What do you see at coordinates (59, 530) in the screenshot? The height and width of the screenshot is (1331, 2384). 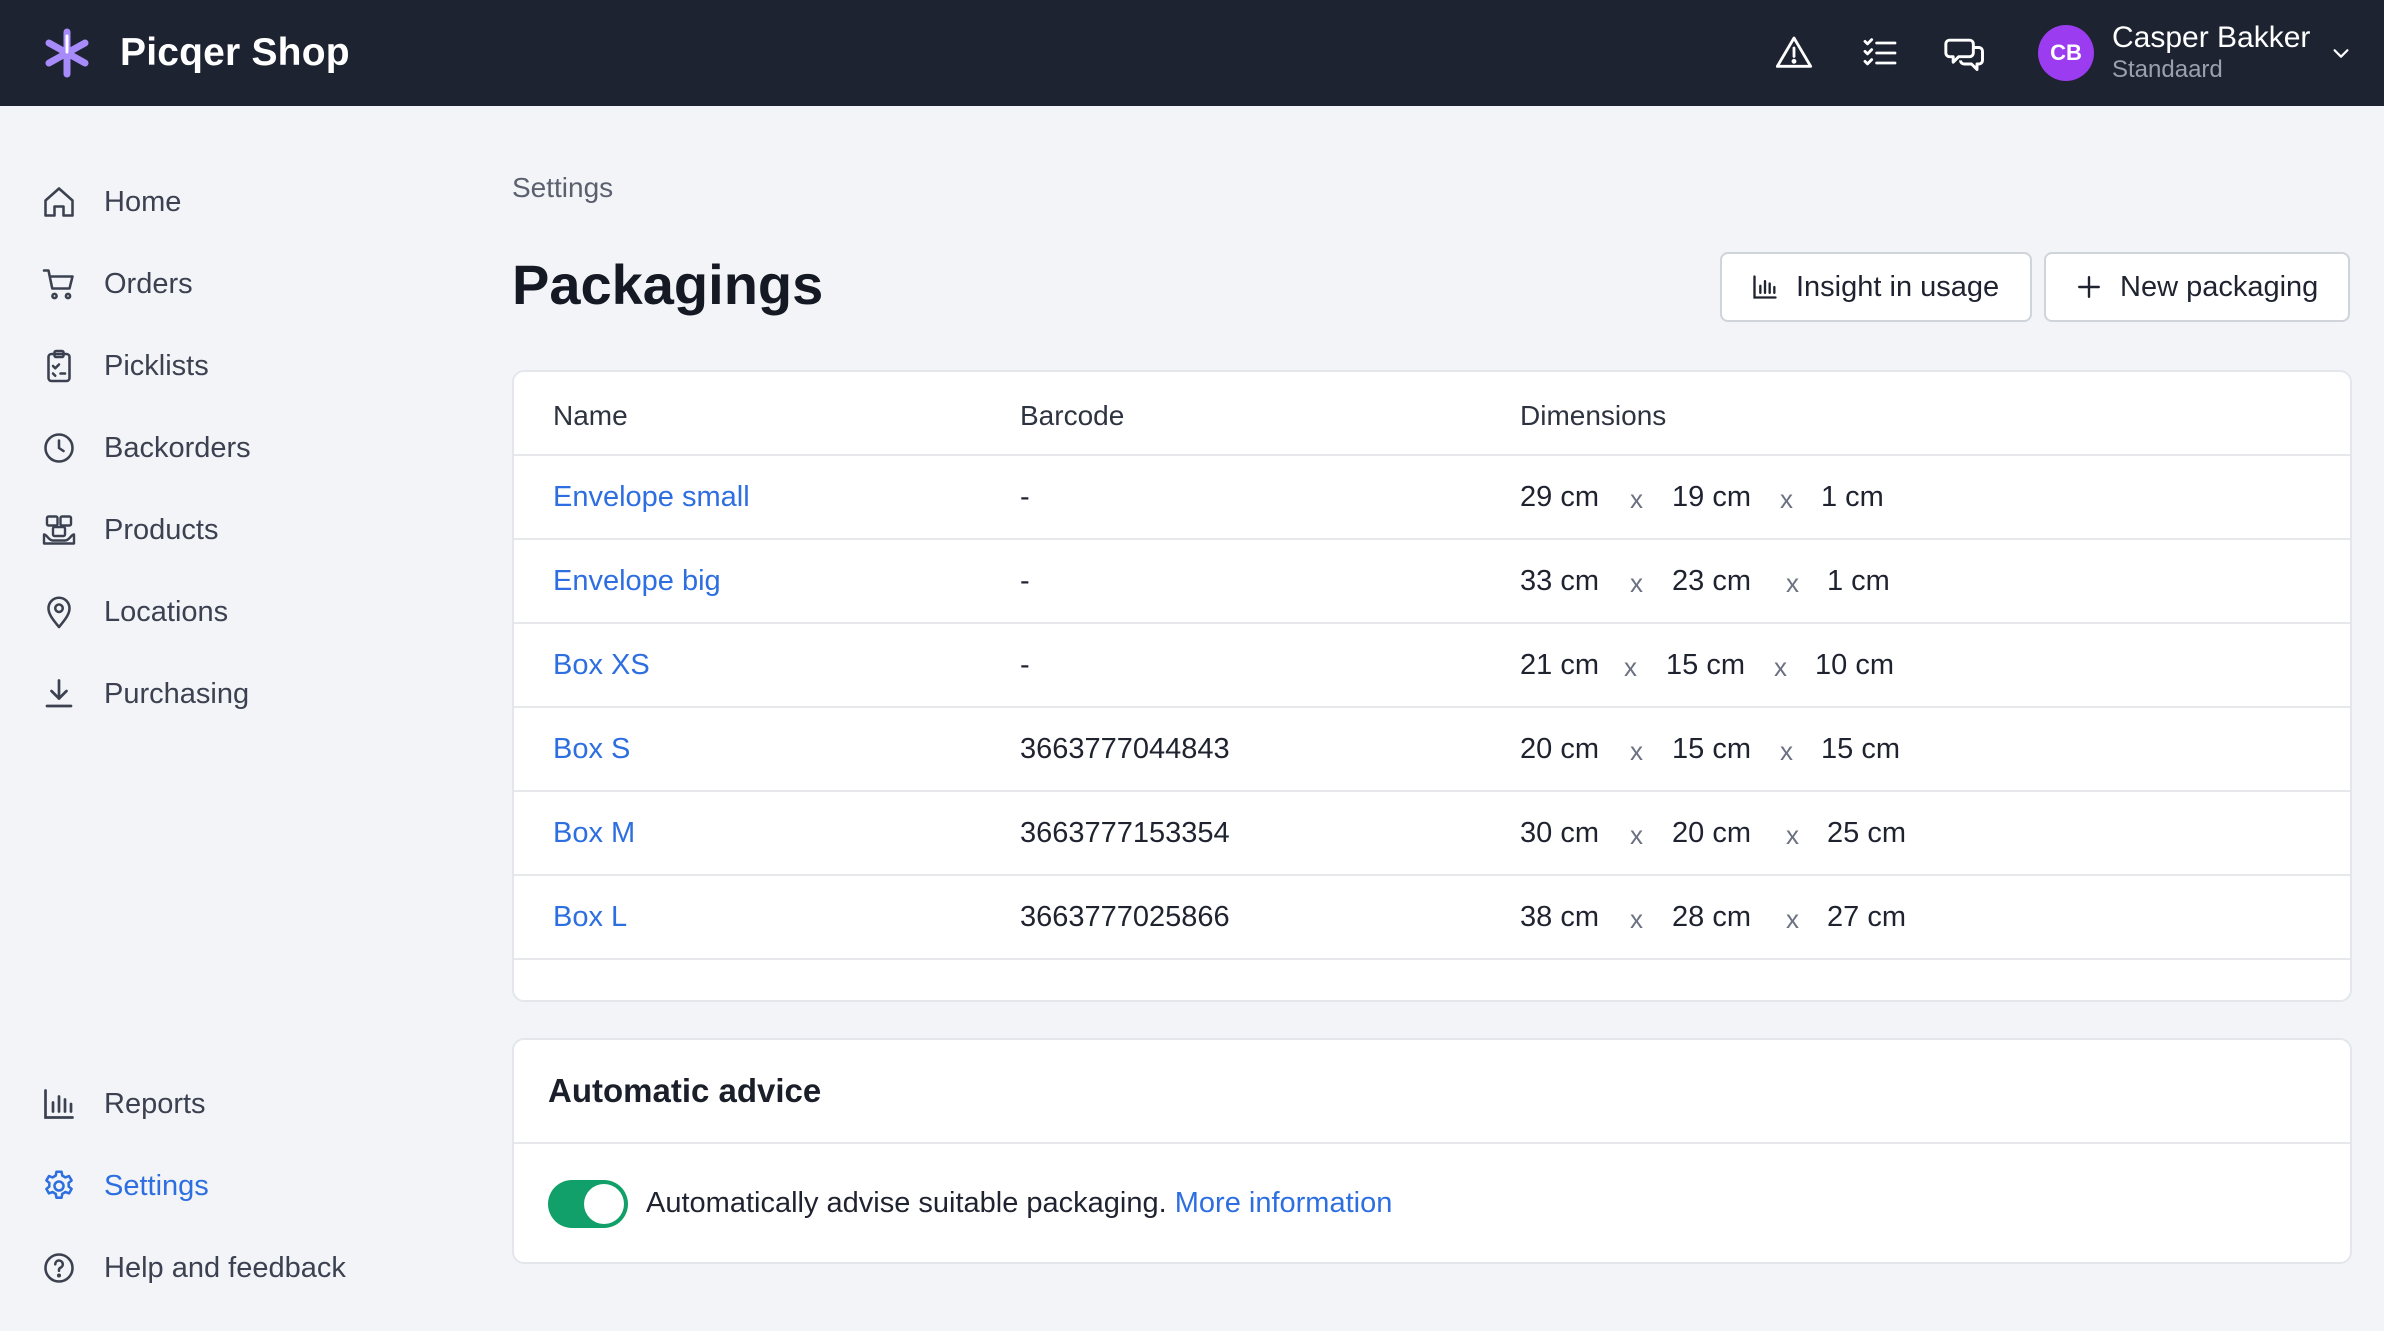 I see `products-icon` at bounding box center [59, 530].